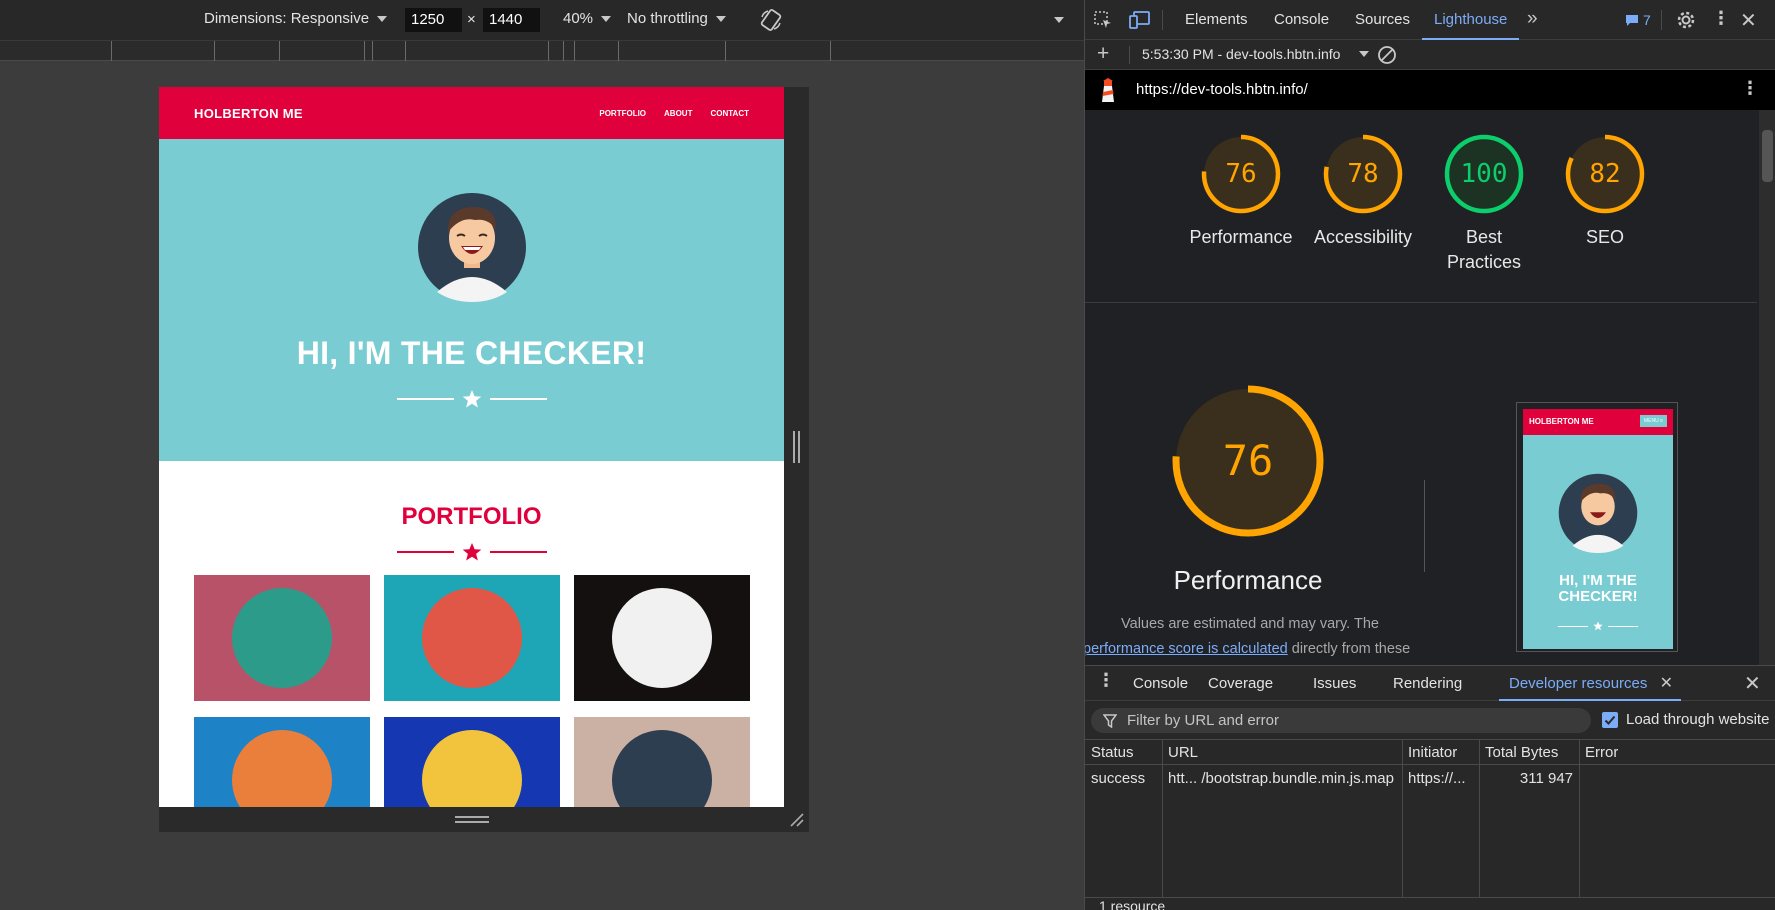  I want to click on plus-icon: +, so click(1103, 54).